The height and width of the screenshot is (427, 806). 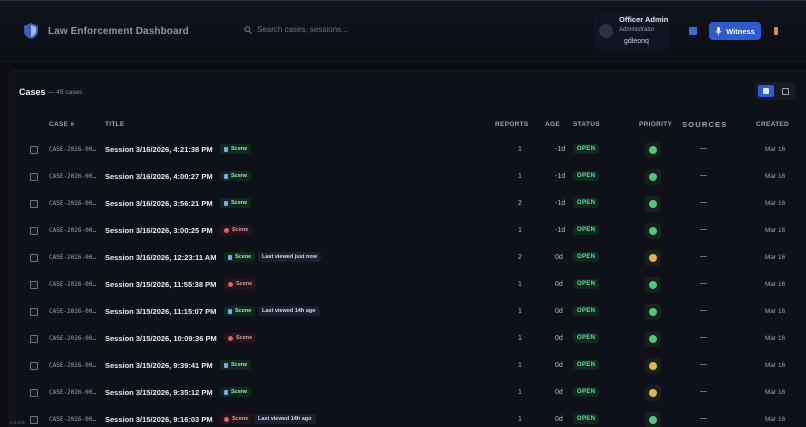 I want to click on case-title: Session 3/15/2026, 10:09:36 PM, so click(x=161, y=338).